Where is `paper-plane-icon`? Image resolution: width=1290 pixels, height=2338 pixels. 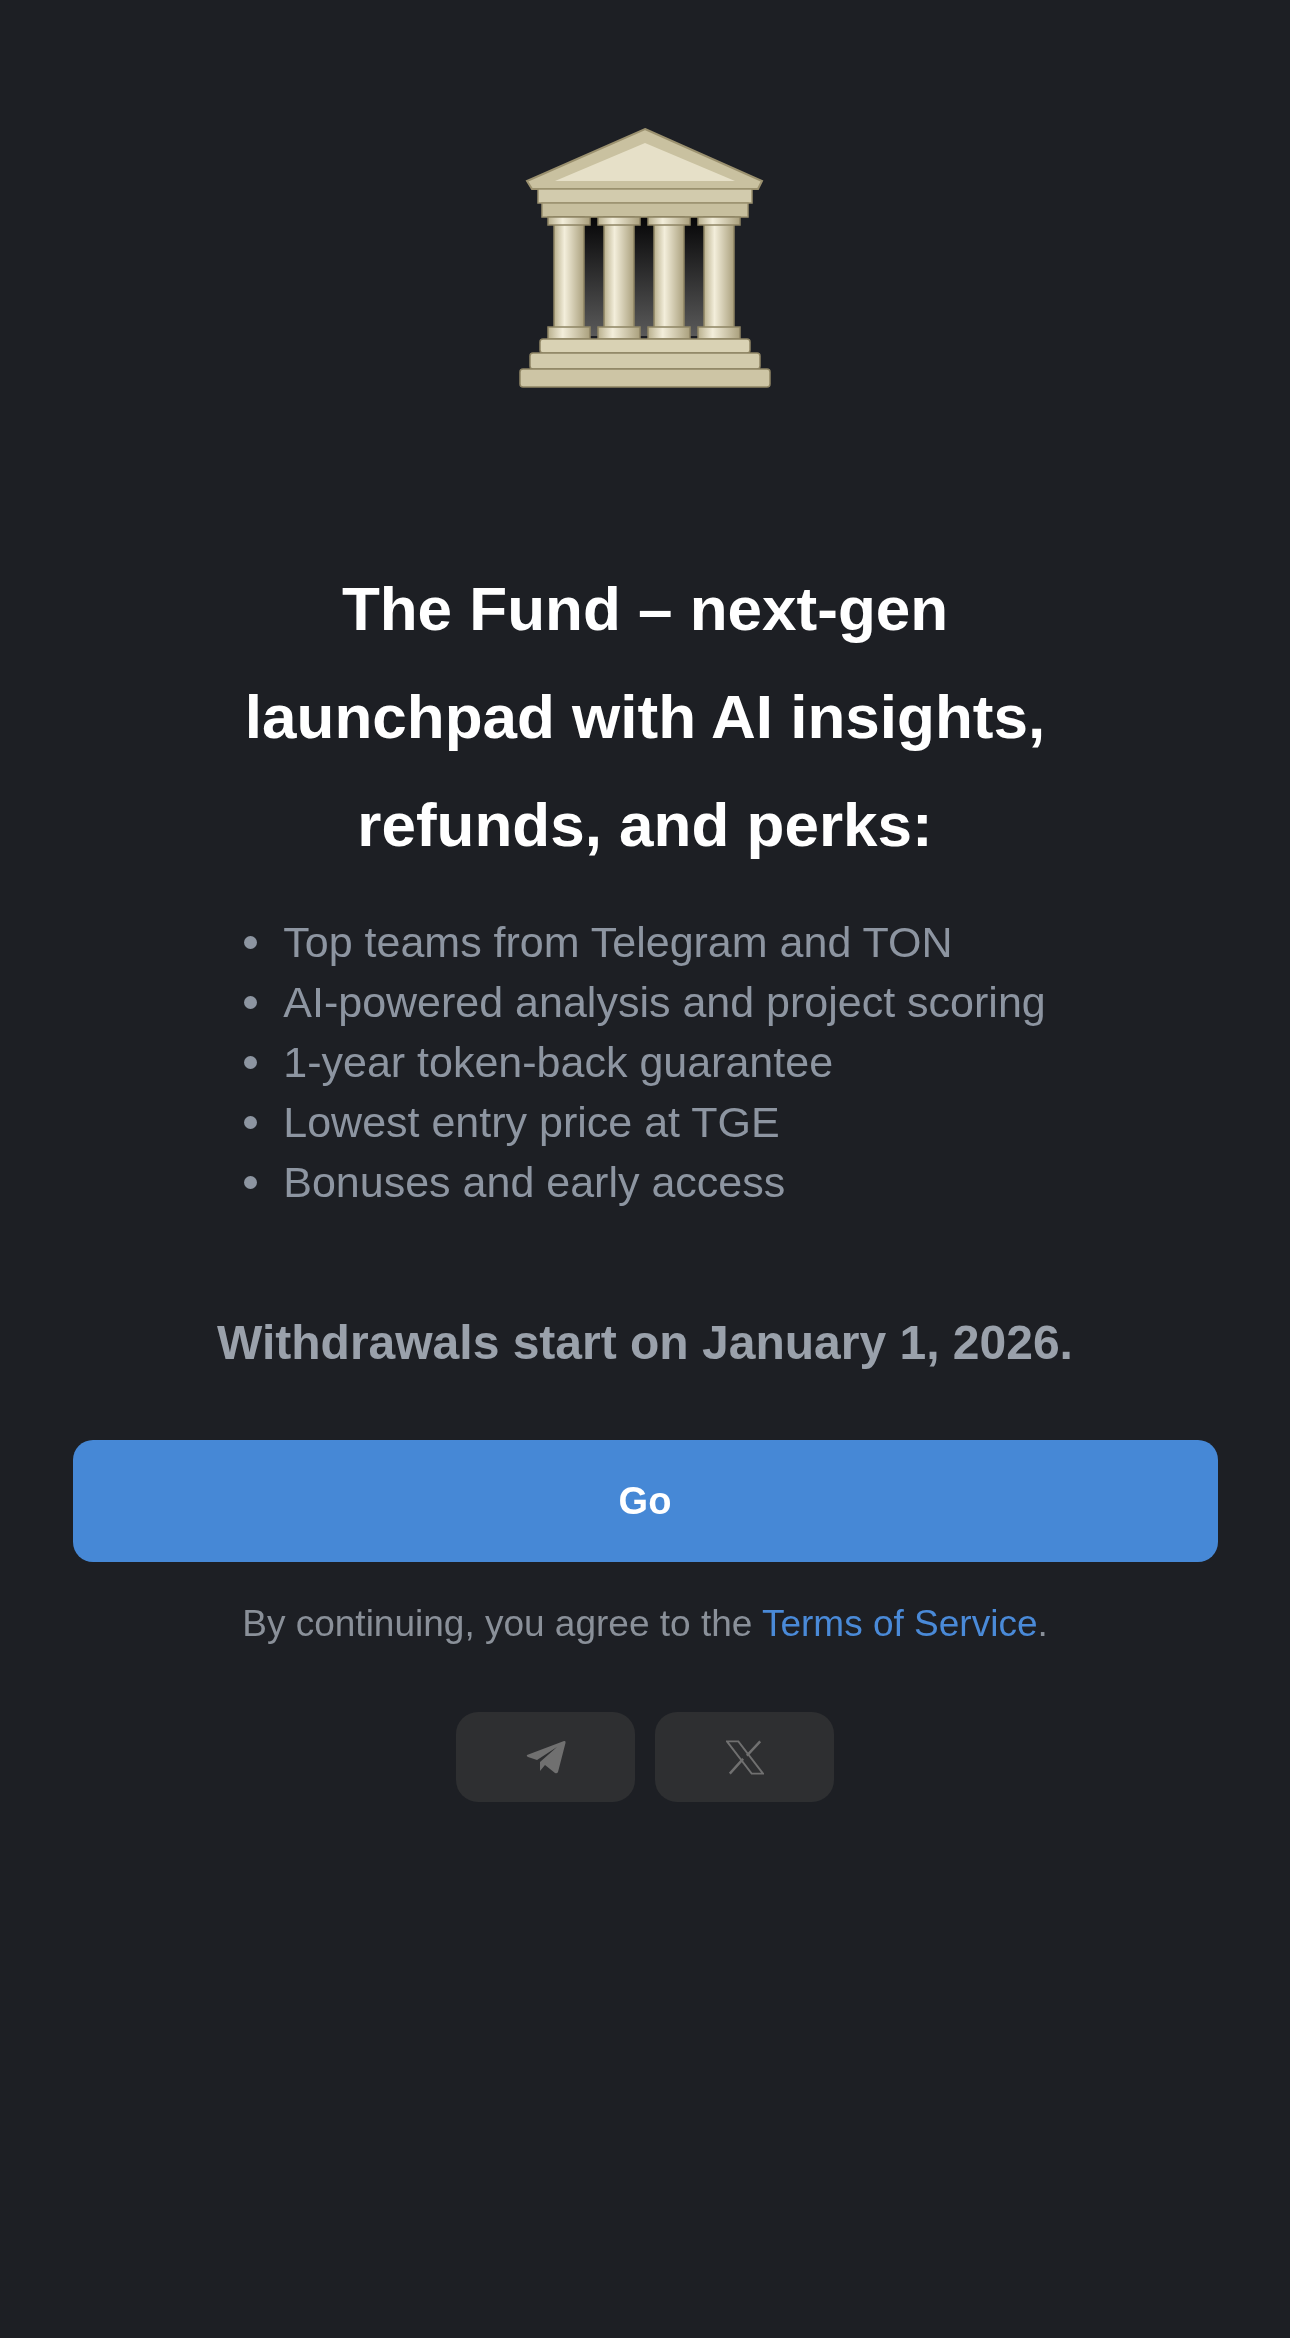
paper-plane-icon is located at coordinates (545, 1757).